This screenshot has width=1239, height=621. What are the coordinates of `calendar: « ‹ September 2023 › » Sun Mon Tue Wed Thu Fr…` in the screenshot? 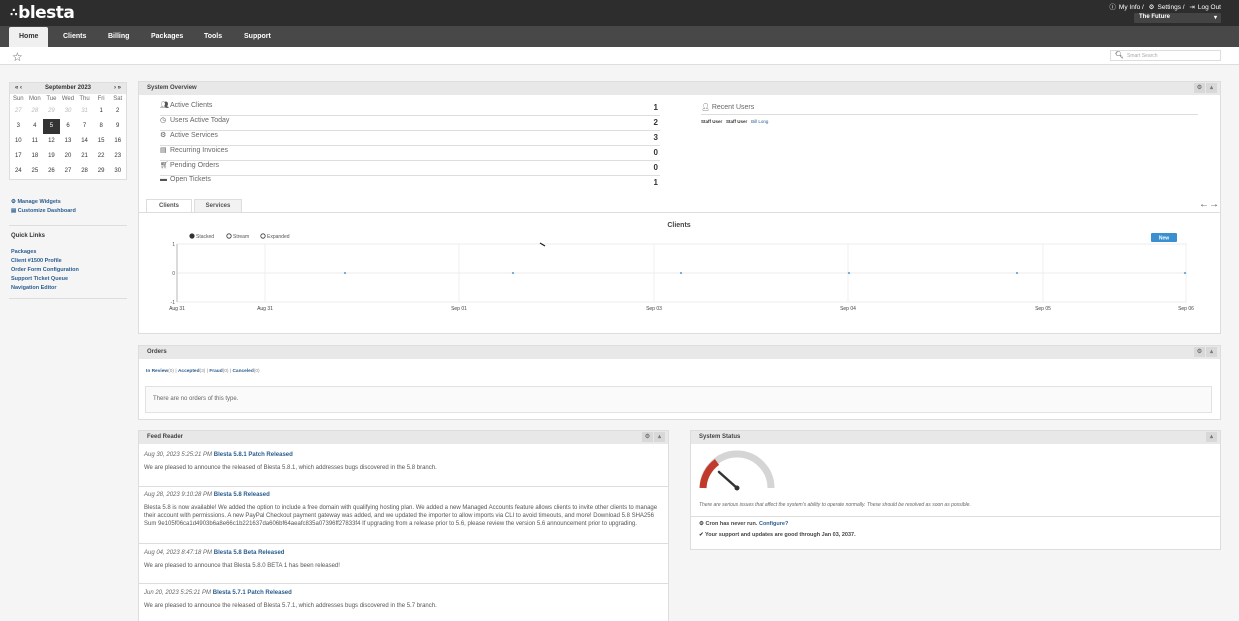 It's located at (68, 131).